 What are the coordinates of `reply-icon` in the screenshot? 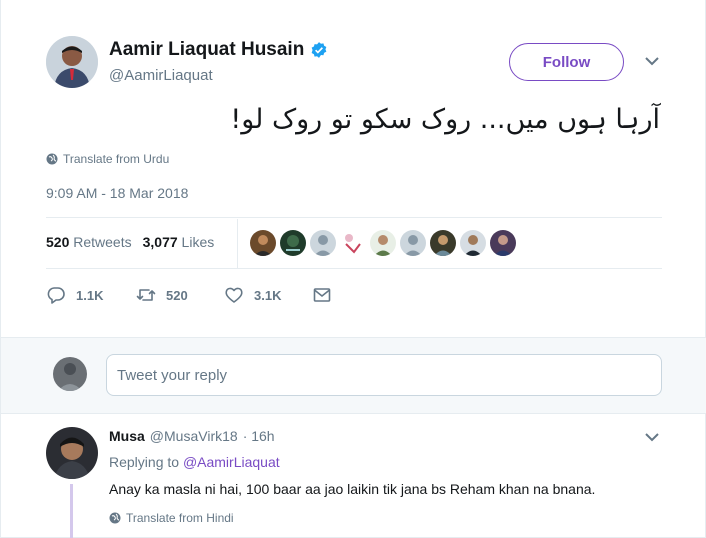 It's located at (56, 295).